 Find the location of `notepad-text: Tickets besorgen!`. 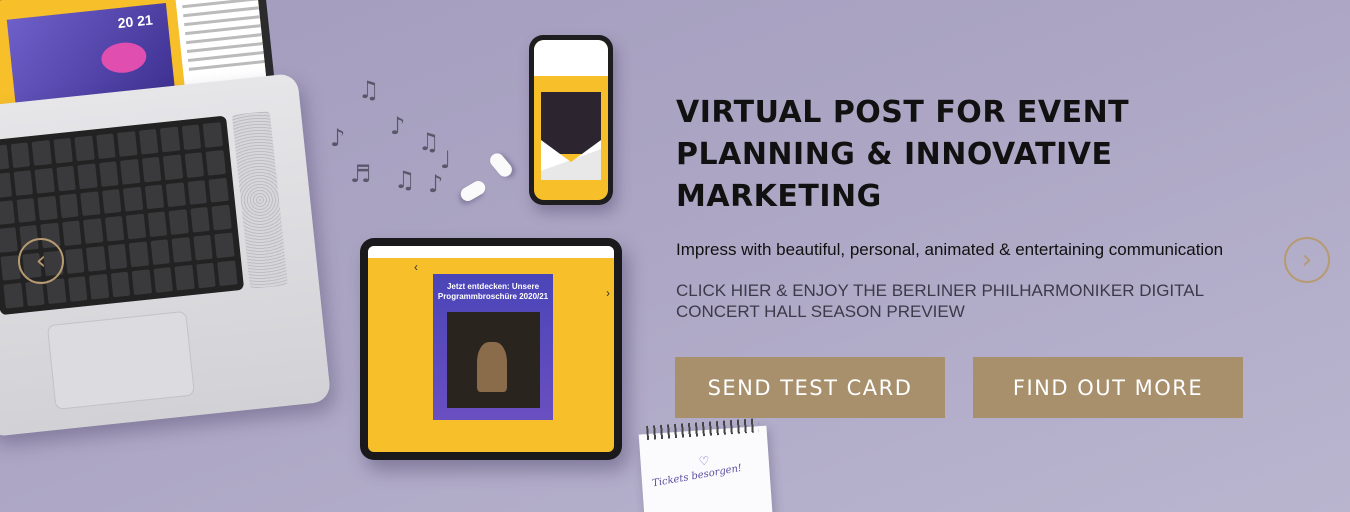

notepad-text: Tickets besorgen! is located at coordinates (697, 476).